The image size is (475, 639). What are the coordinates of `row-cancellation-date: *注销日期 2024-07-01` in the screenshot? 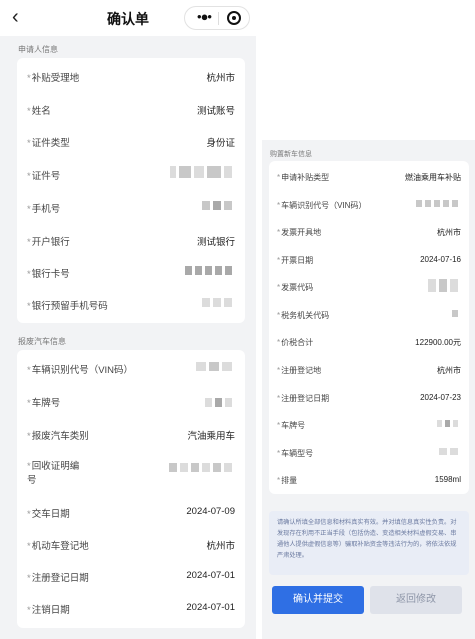 It's located at (131, 612).